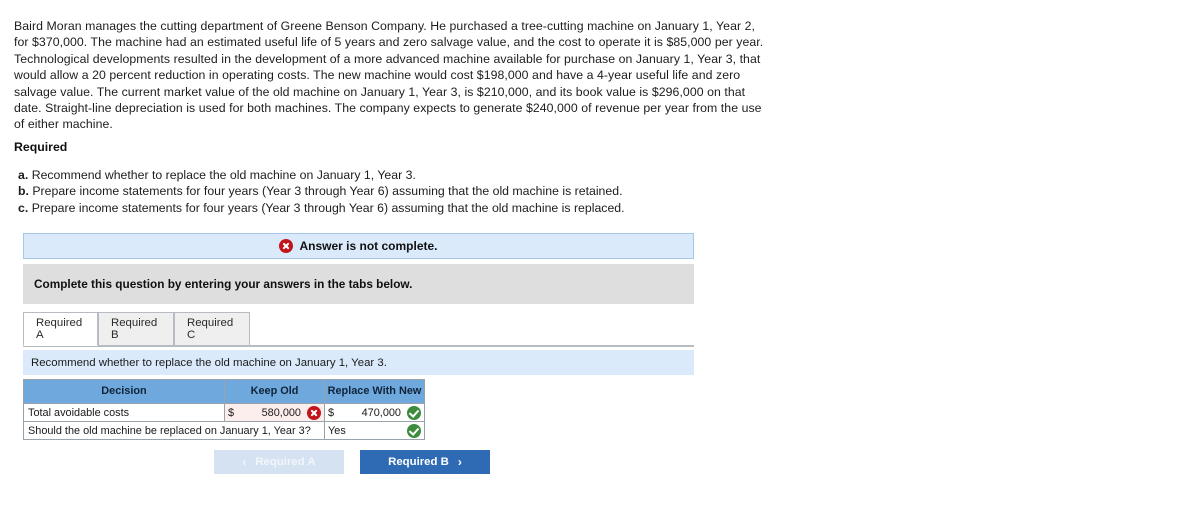 The width and height of the screenshot is (1200, 530). Describe the element at coordinates (23, 207) in the screenshot. I see `required-item-c-label: c.` at that location.